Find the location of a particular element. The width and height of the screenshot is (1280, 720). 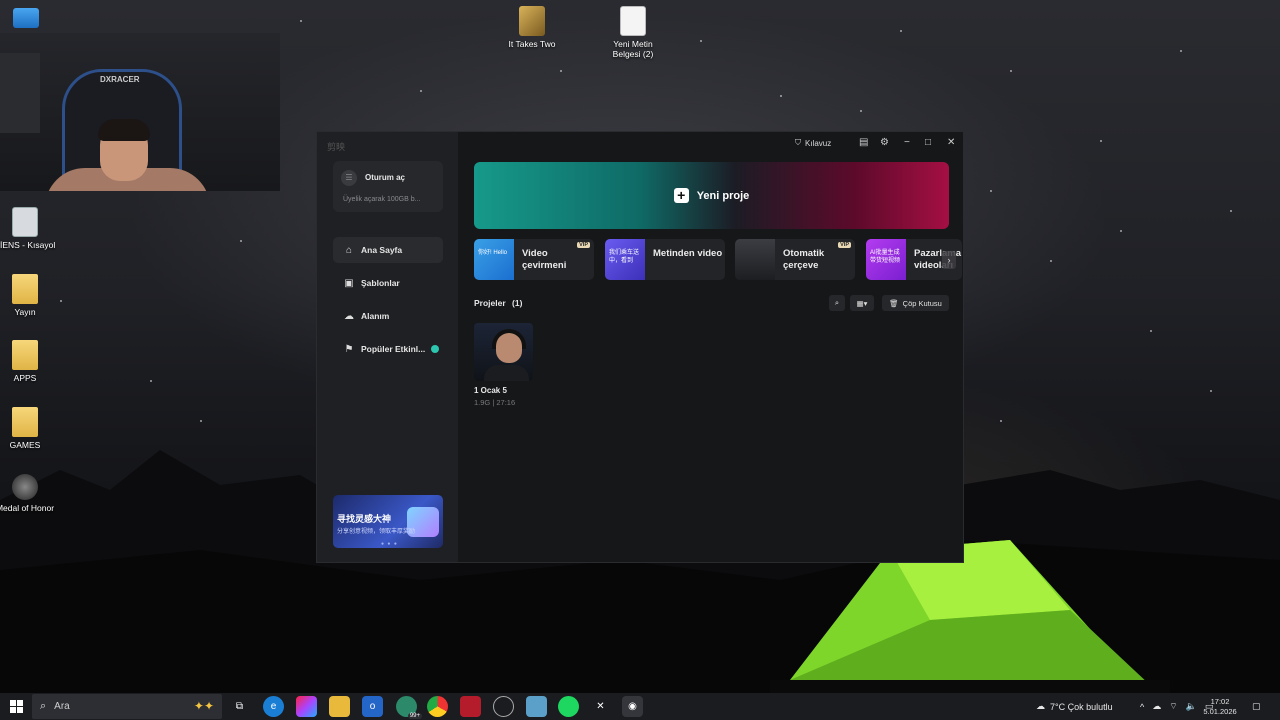

sidebar-item-templates: ▣ Şablonlar is located at coordinates (388, 283).